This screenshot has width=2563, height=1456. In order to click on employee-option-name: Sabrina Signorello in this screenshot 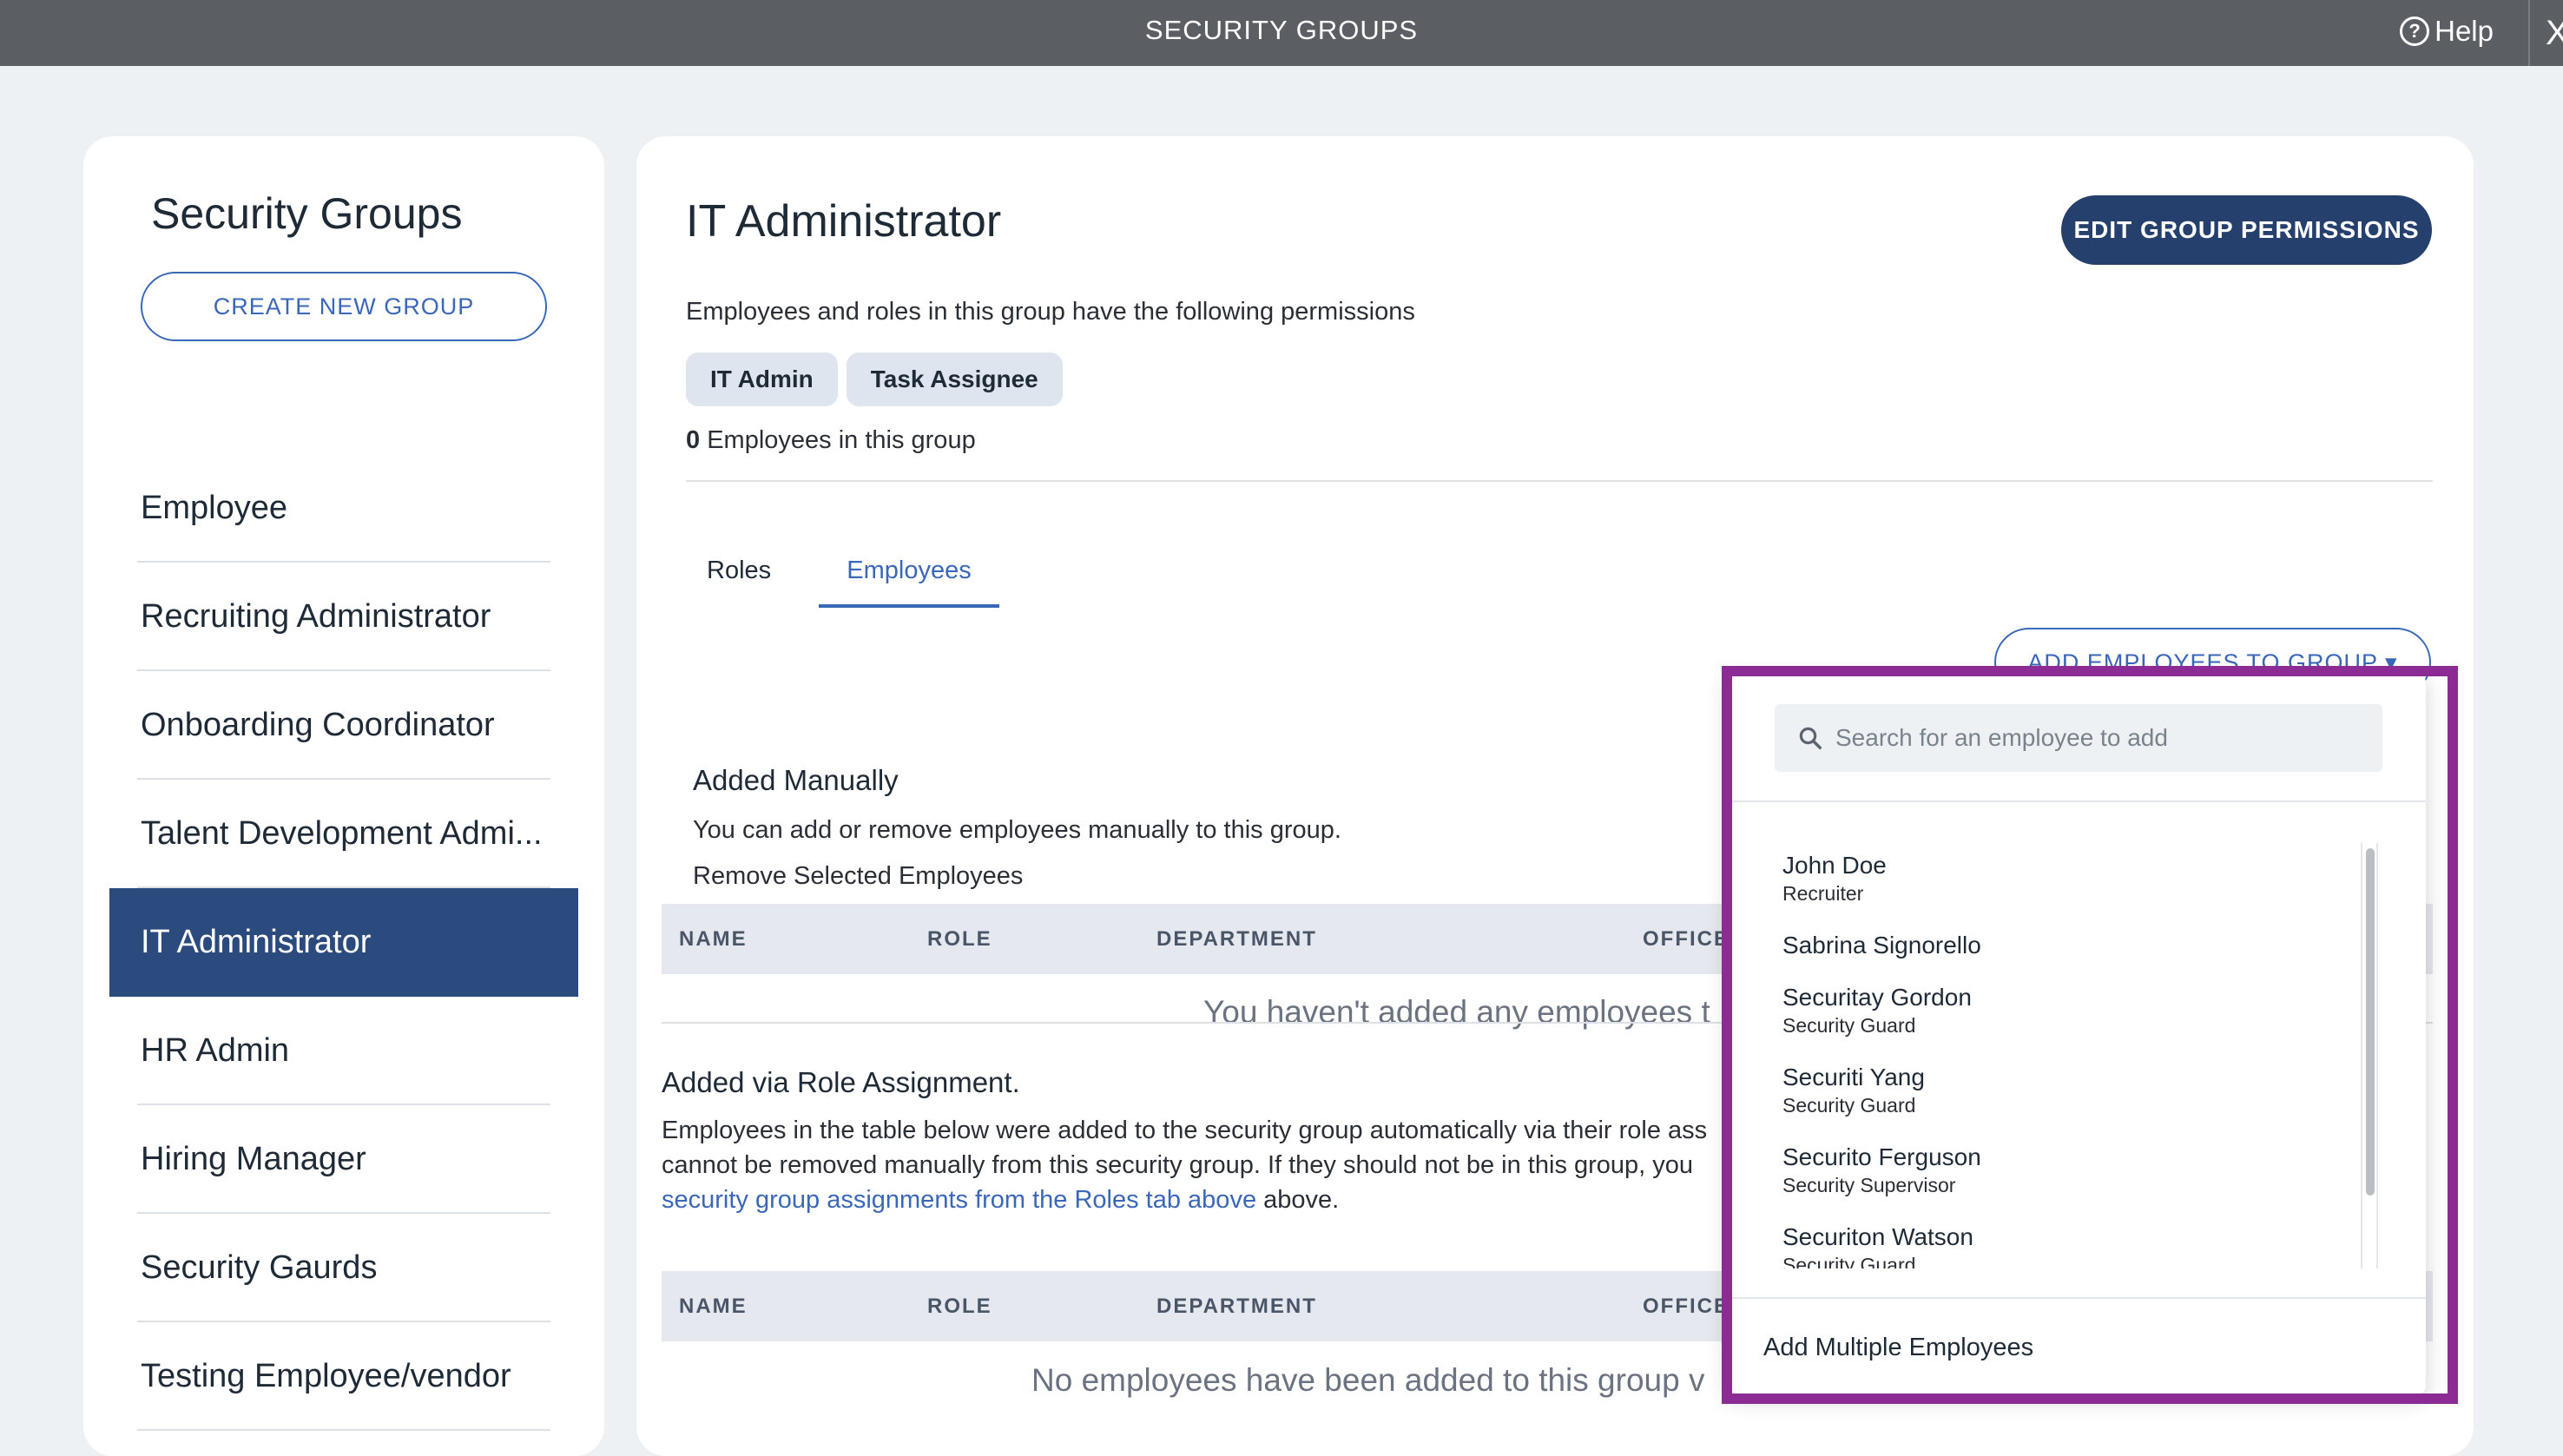, I will do `click(1881, 945)`.